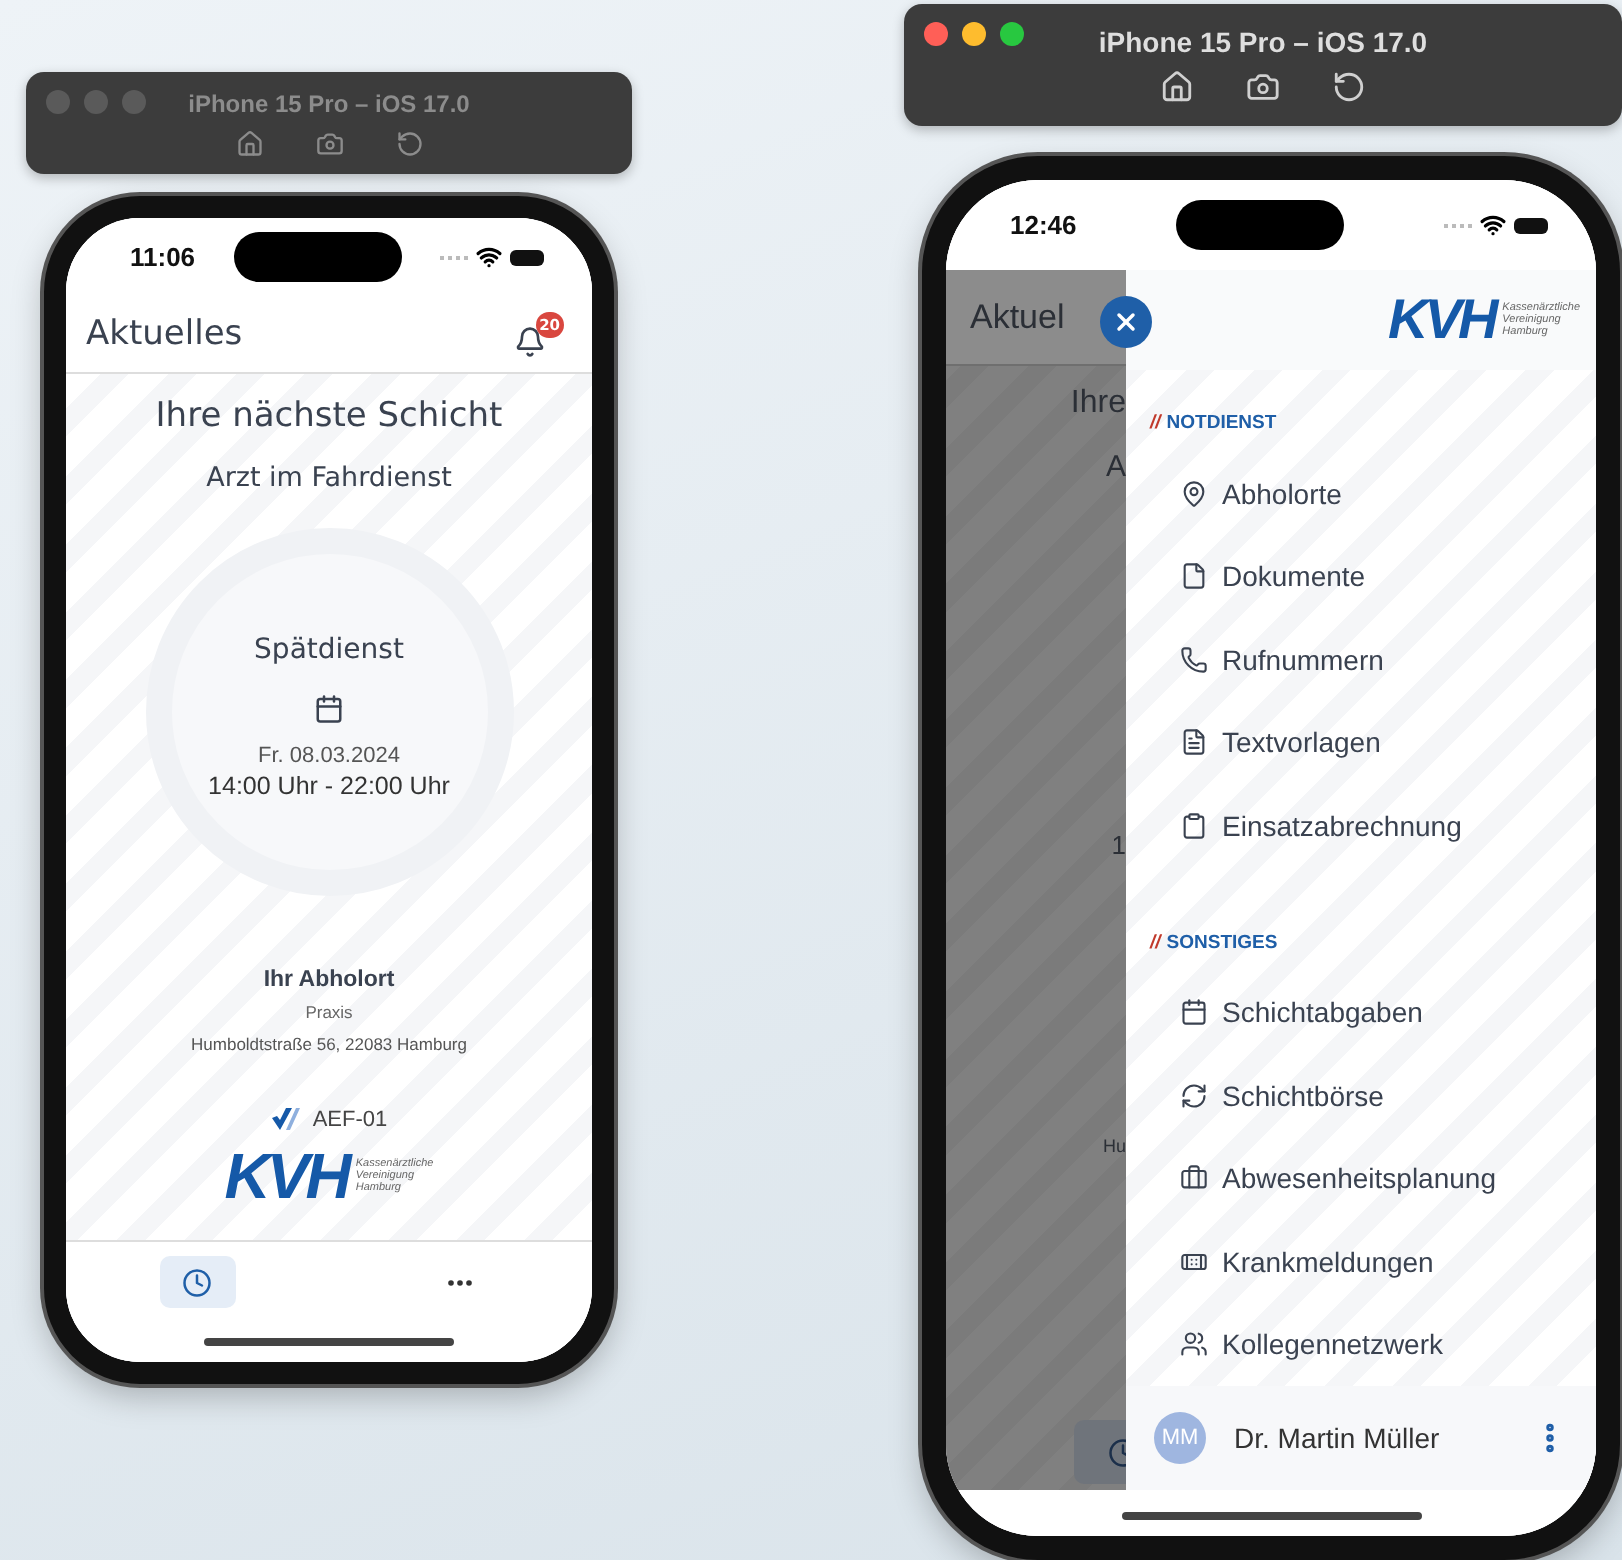 Image resolution: width=1622 pixels, height=1560 pixels. I want to click on pin-icon, so click(1194, 493).